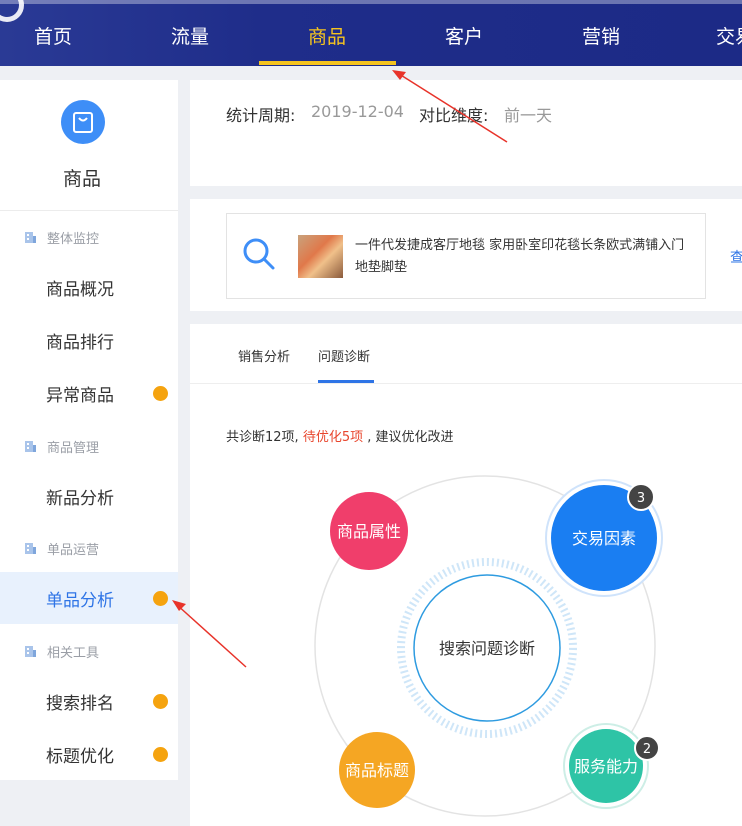 Image resolution: width=742 pixels, height=826 pixels. I want to click on node-service-label: 服务能力, so click(606, 766).